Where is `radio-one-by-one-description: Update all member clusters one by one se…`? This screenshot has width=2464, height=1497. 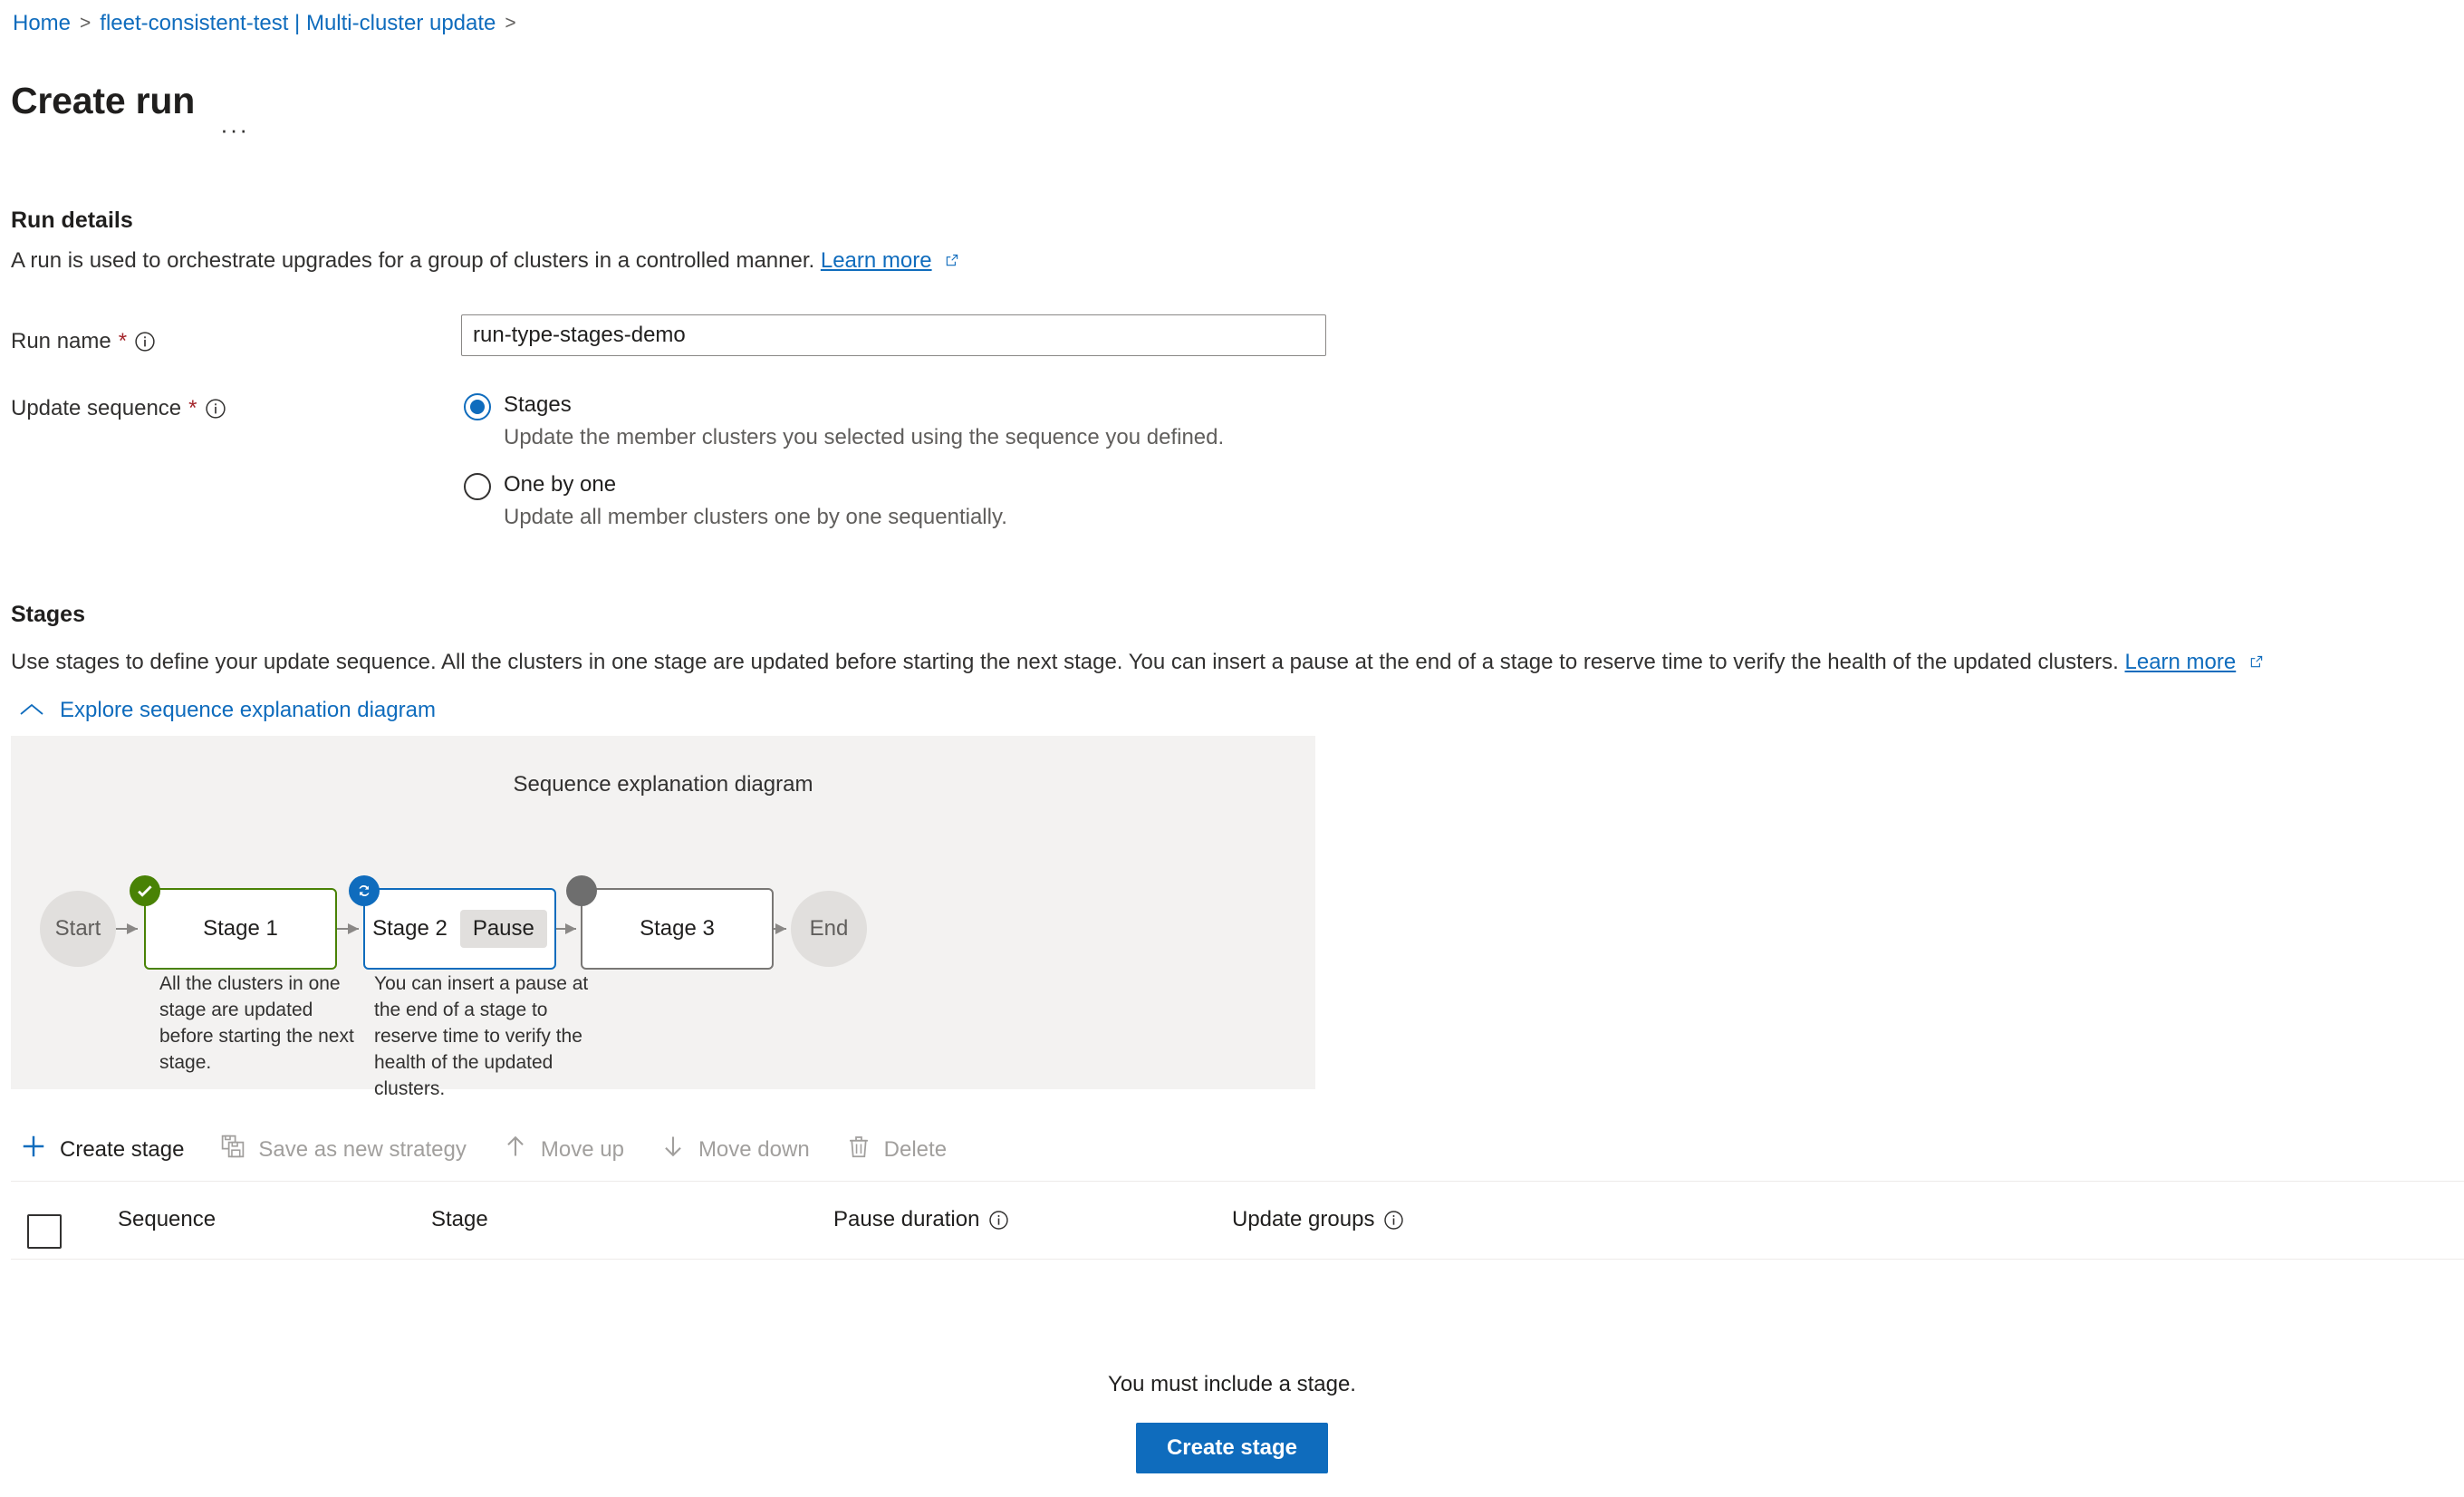 radio-one-by-one-description: Update all member clusters one by one se… is located at coordinates (755, 517).